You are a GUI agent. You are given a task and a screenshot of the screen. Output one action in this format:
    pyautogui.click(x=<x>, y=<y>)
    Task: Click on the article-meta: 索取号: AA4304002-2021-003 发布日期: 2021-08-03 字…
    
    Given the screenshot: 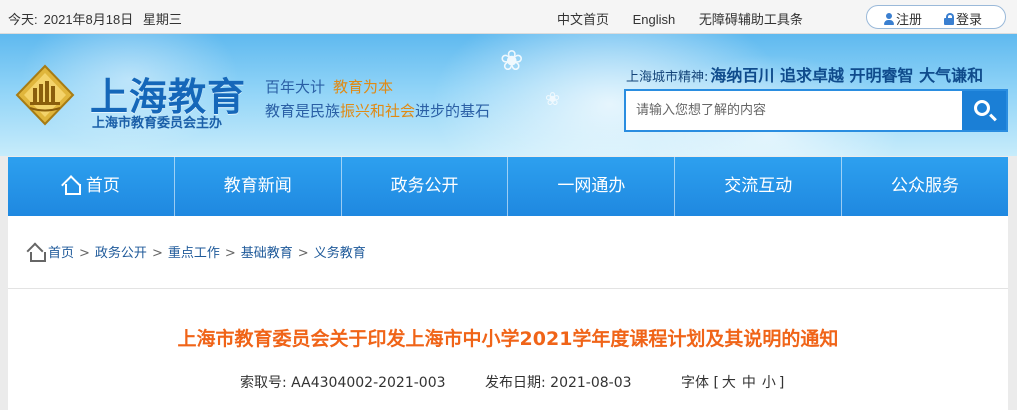 What is the action you would take?
    pyautogui.click(x=512, y=382)
    